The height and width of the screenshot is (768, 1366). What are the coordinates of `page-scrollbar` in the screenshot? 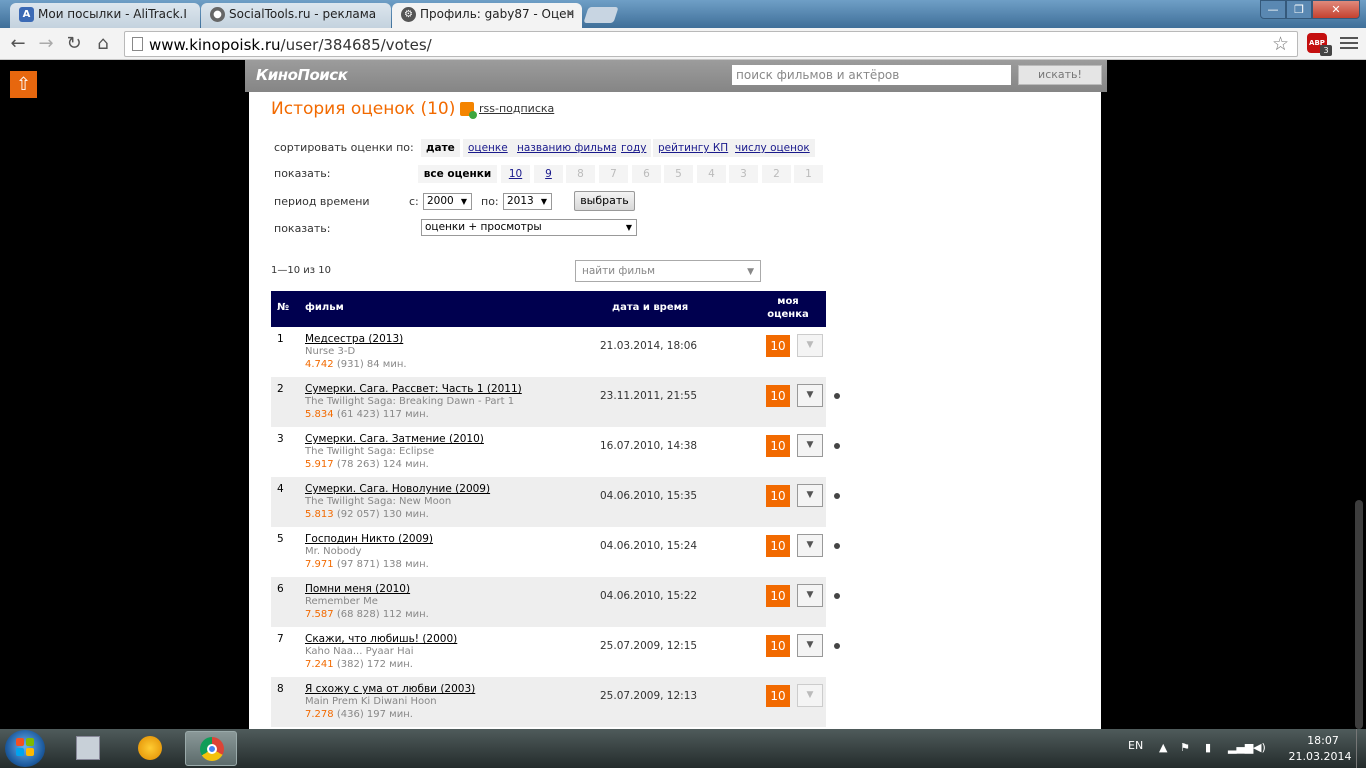 It's located at (1359, 394).